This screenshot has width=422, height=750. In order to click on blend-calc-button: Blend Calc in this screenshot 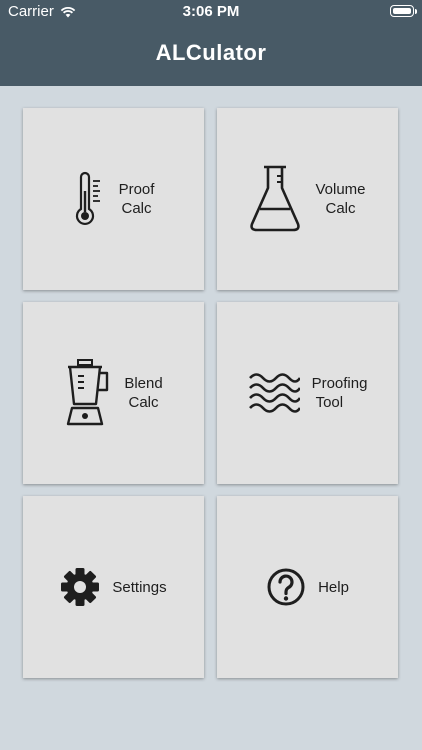, I will do `click(113, 393)`.